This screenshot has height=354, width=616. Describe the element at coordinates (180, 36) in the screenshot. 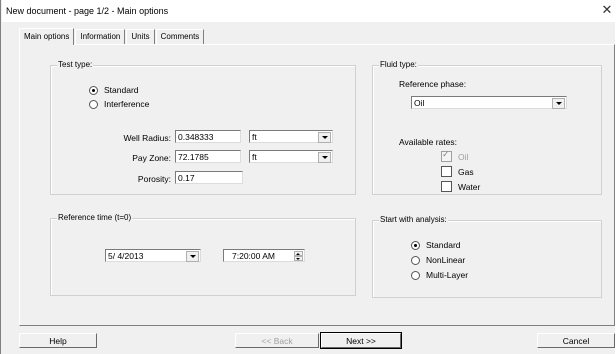

I see `tab-comments: Comments` at that location.